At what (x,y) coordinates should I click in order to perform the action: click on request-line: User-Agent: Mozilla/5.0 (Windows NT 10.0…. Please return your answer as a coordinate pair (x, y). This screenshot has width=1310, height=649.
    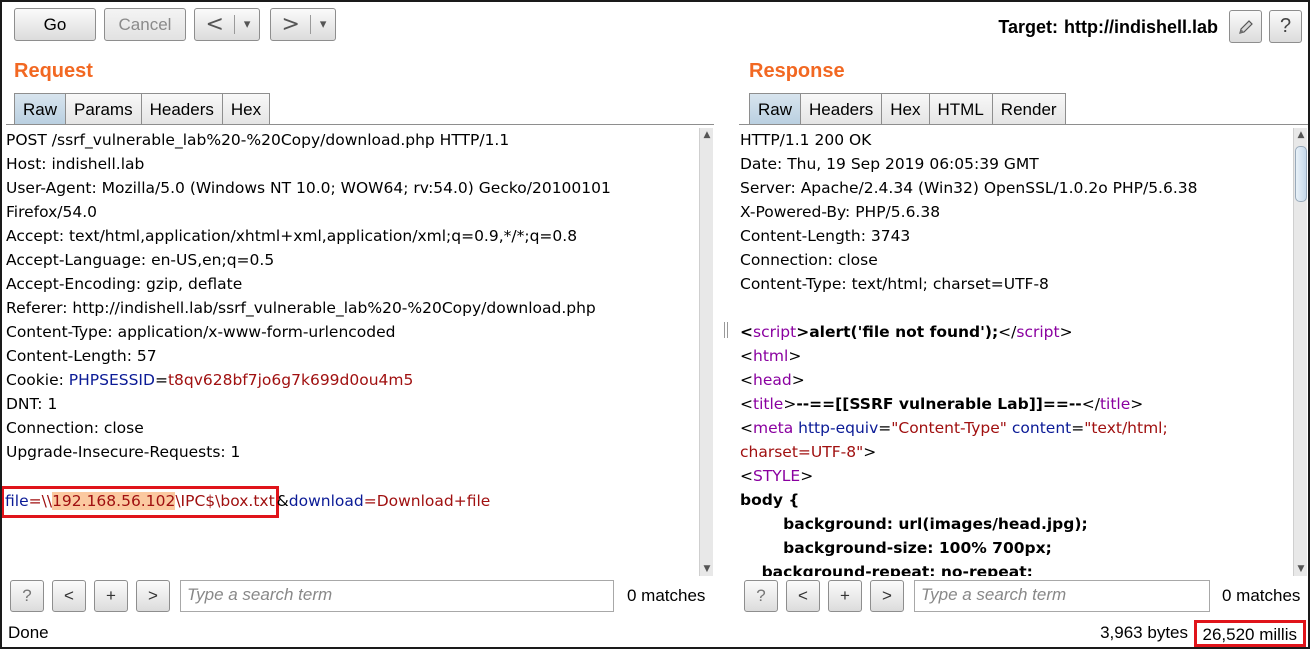
    Looking at the image, I should click on (308, 188).